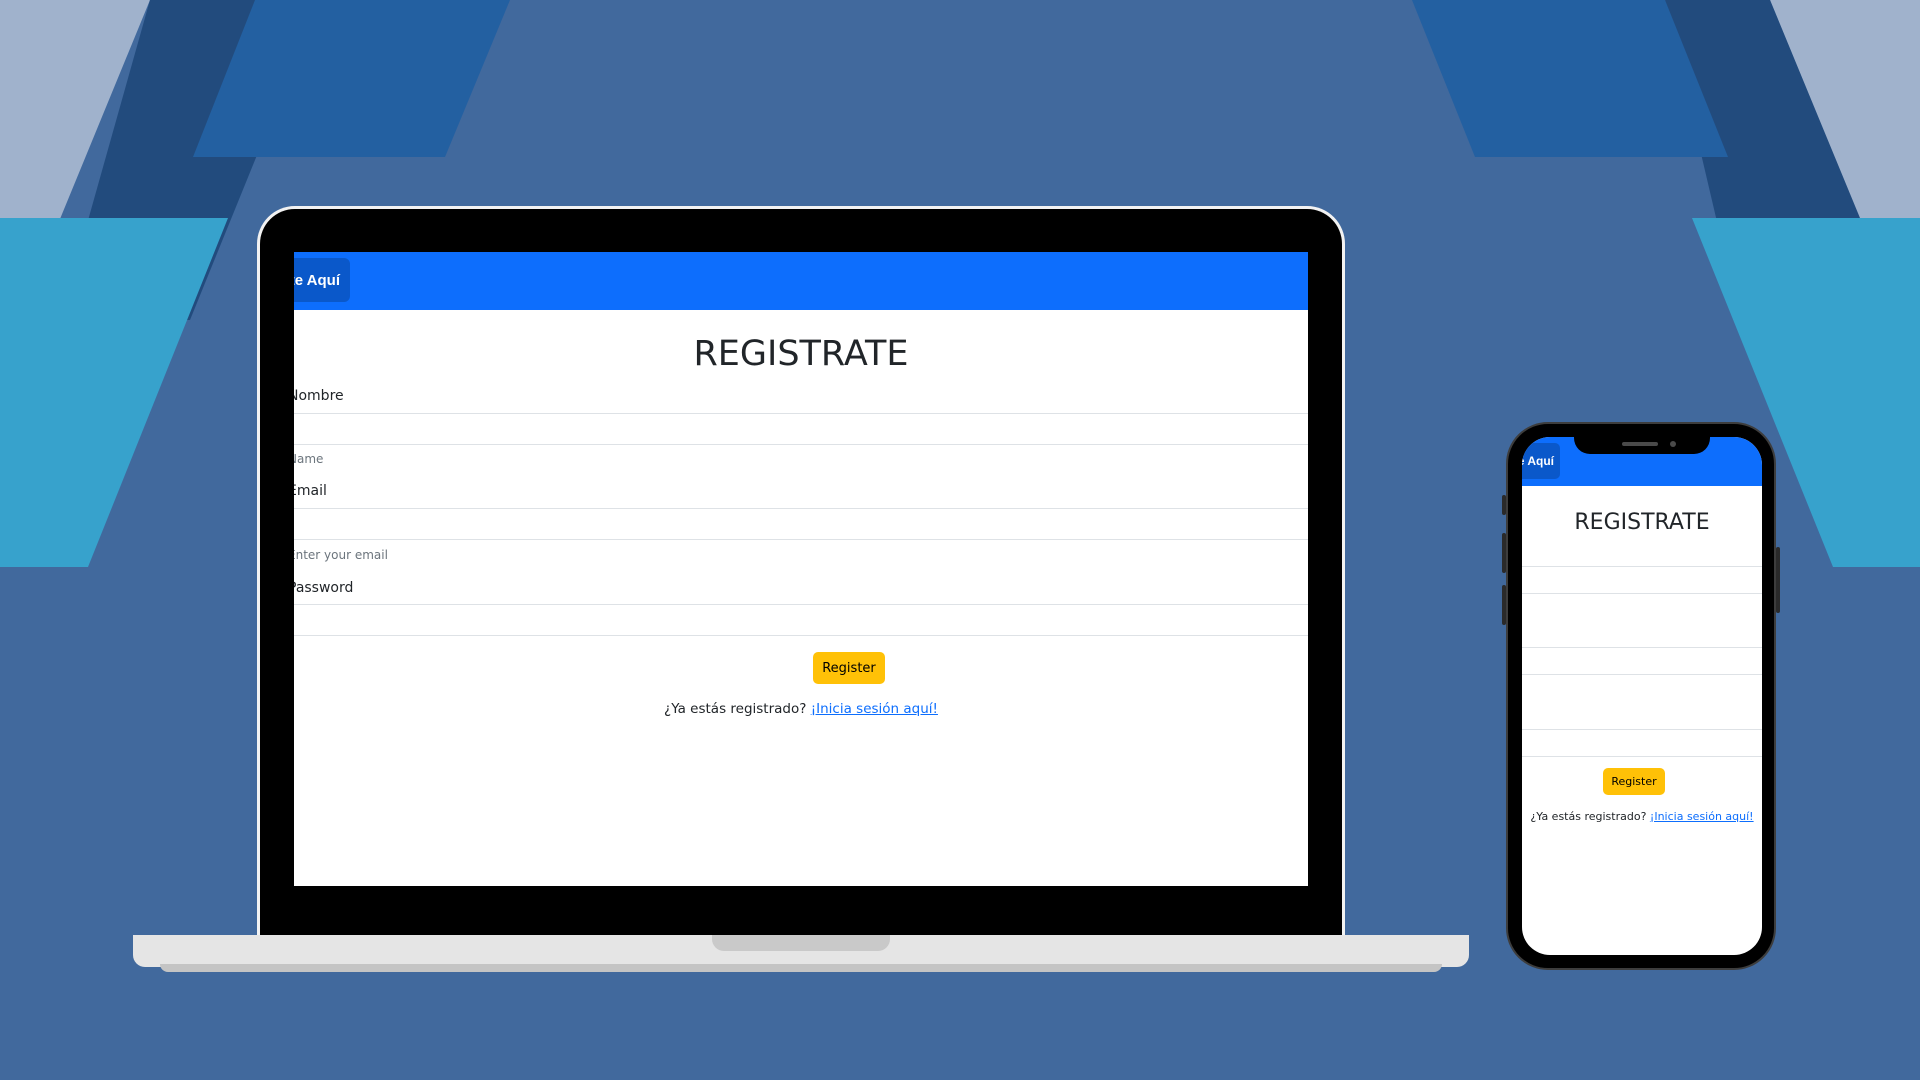 Image resolution: width=1920 pixels, height=1080 pixels. What do you see at coordinates (1541, 461) in the screenshot?
I see `navbar-brand-mobile: te Aquí` at bounding box center [1541, 461].